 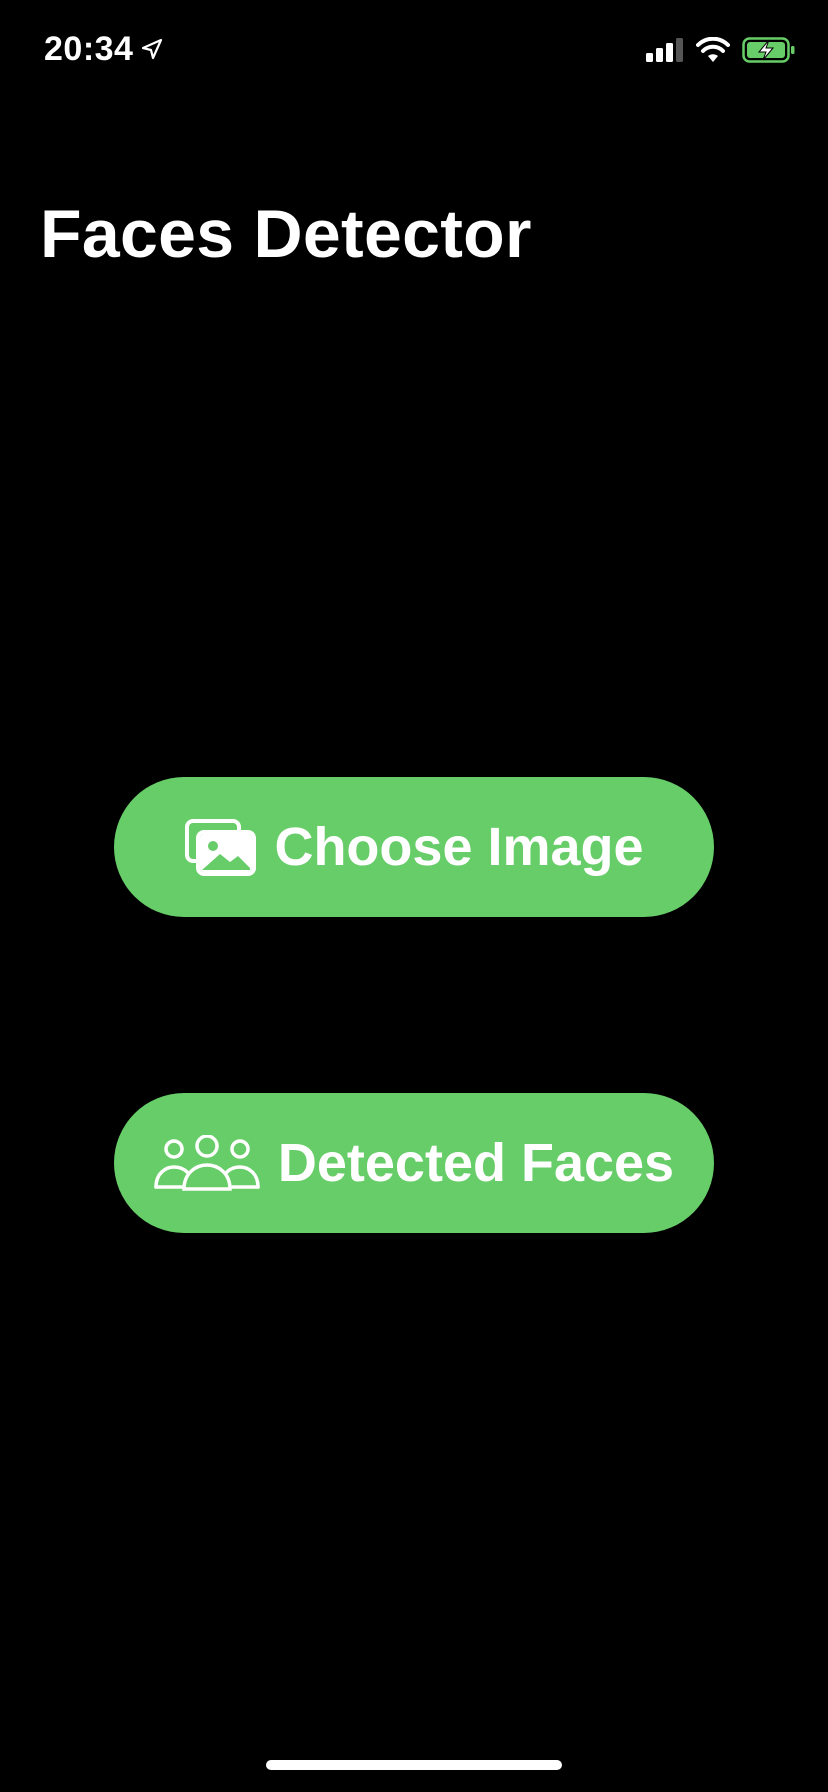 What do you see at coordinates (414, 50) in the screenshot?
I see `status-bar: 20:34` at bounding box center [414, 50].